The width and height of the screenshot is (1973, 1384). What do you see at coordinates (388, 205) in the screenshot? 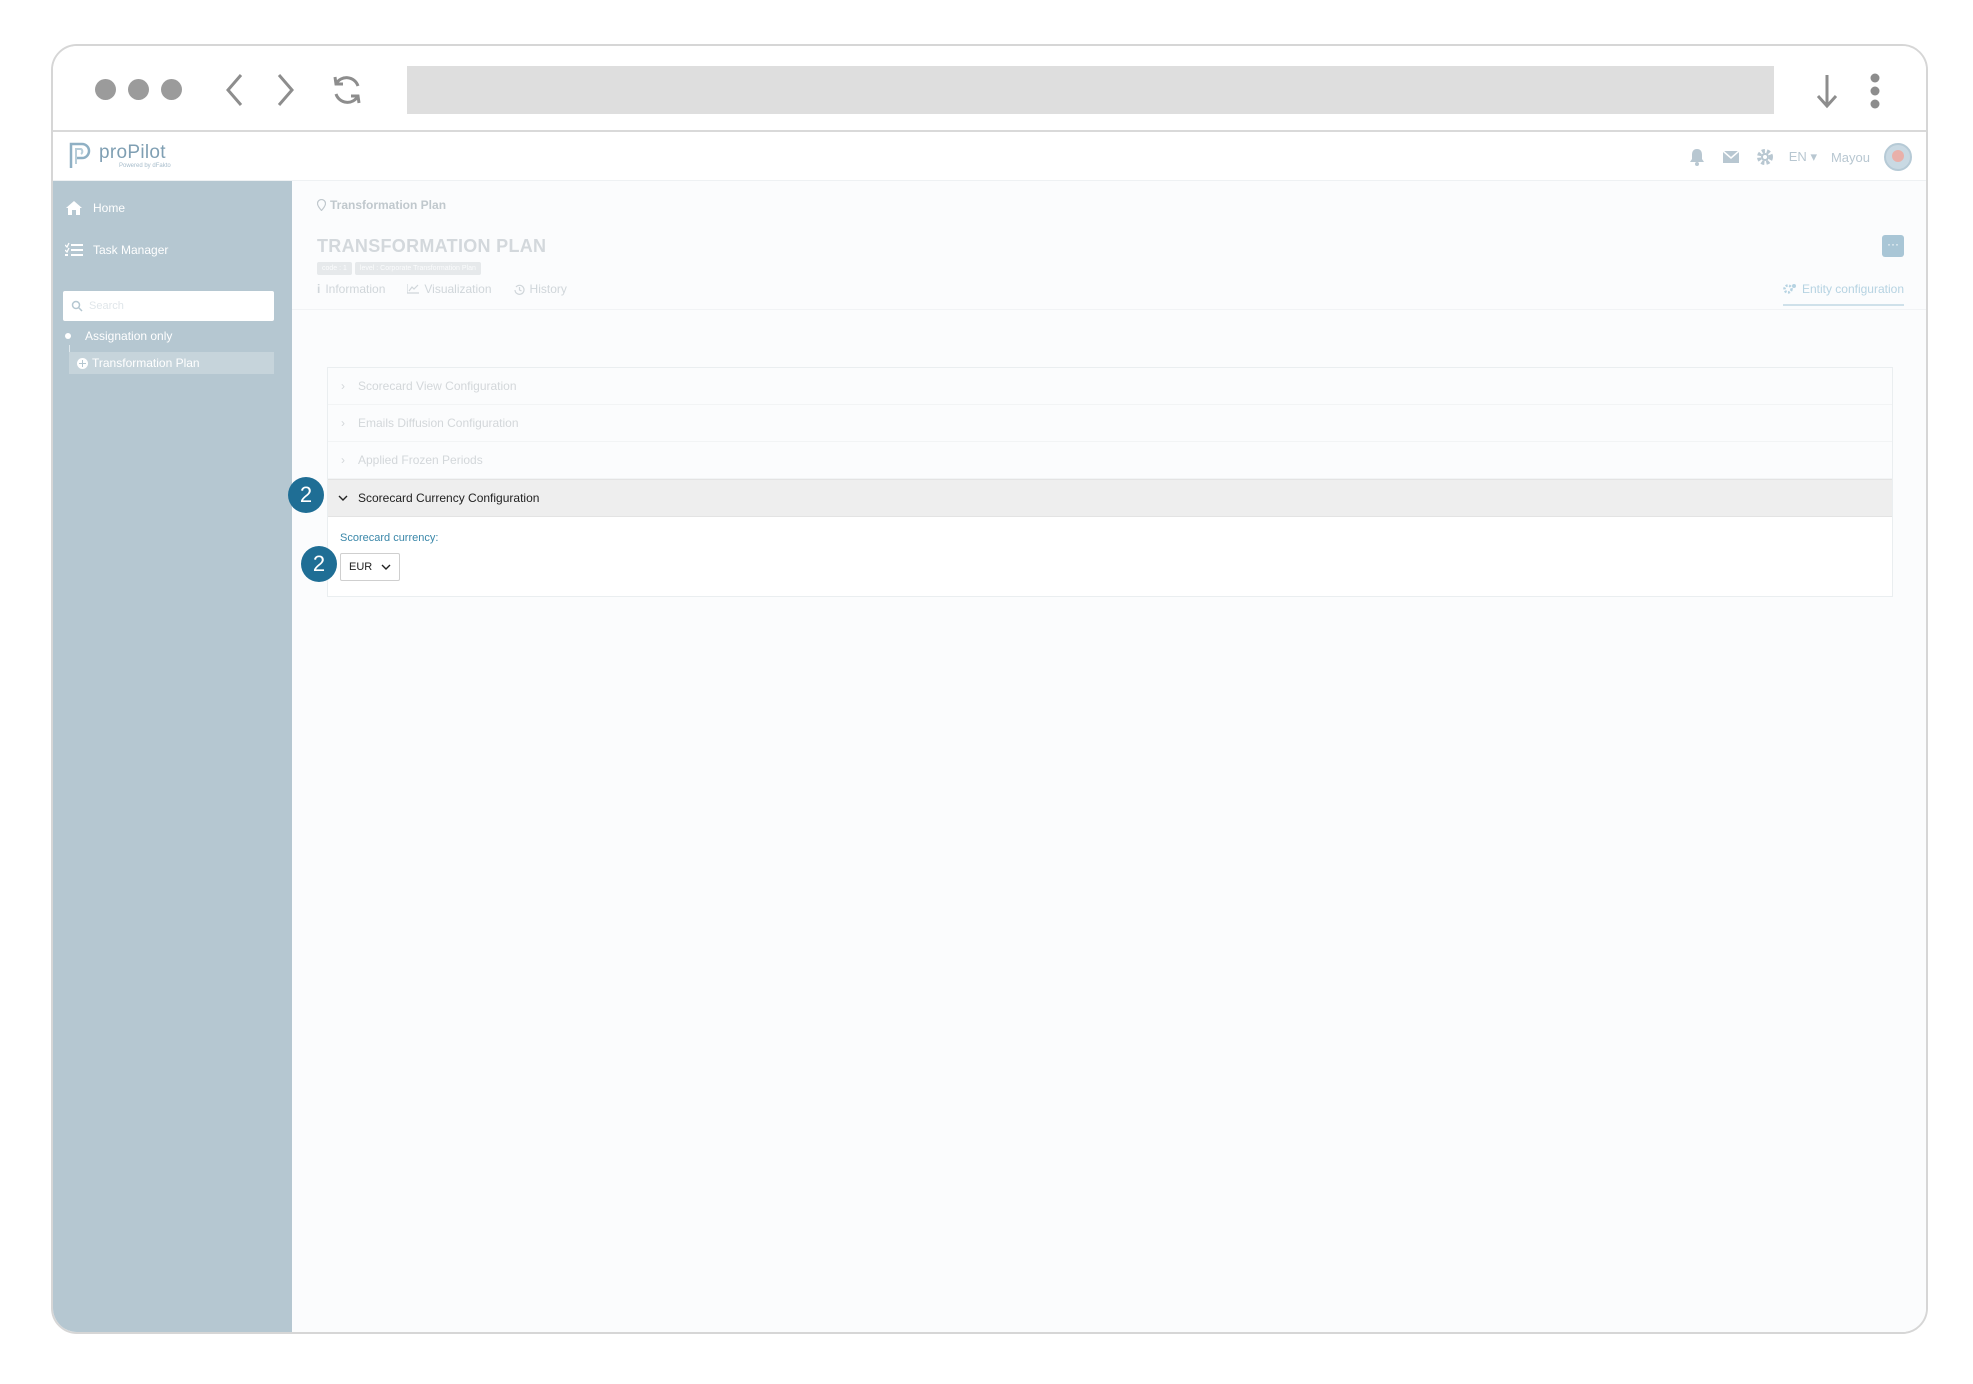
I see `breadcrumb-label: Transformation Plan` at bounding box center [388, 205].